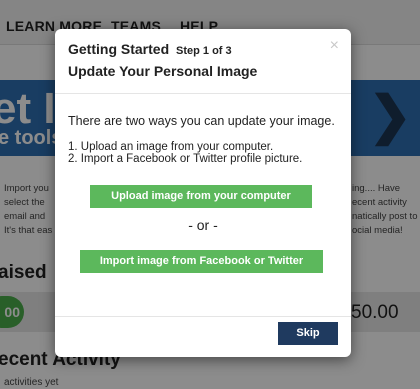 This screenshot has height=389, width=420. What do you see at coordinates (201, 196) in the screenshot?
I see `upload-image-button: Upload image from your computer` at bounding box center [201, 196].